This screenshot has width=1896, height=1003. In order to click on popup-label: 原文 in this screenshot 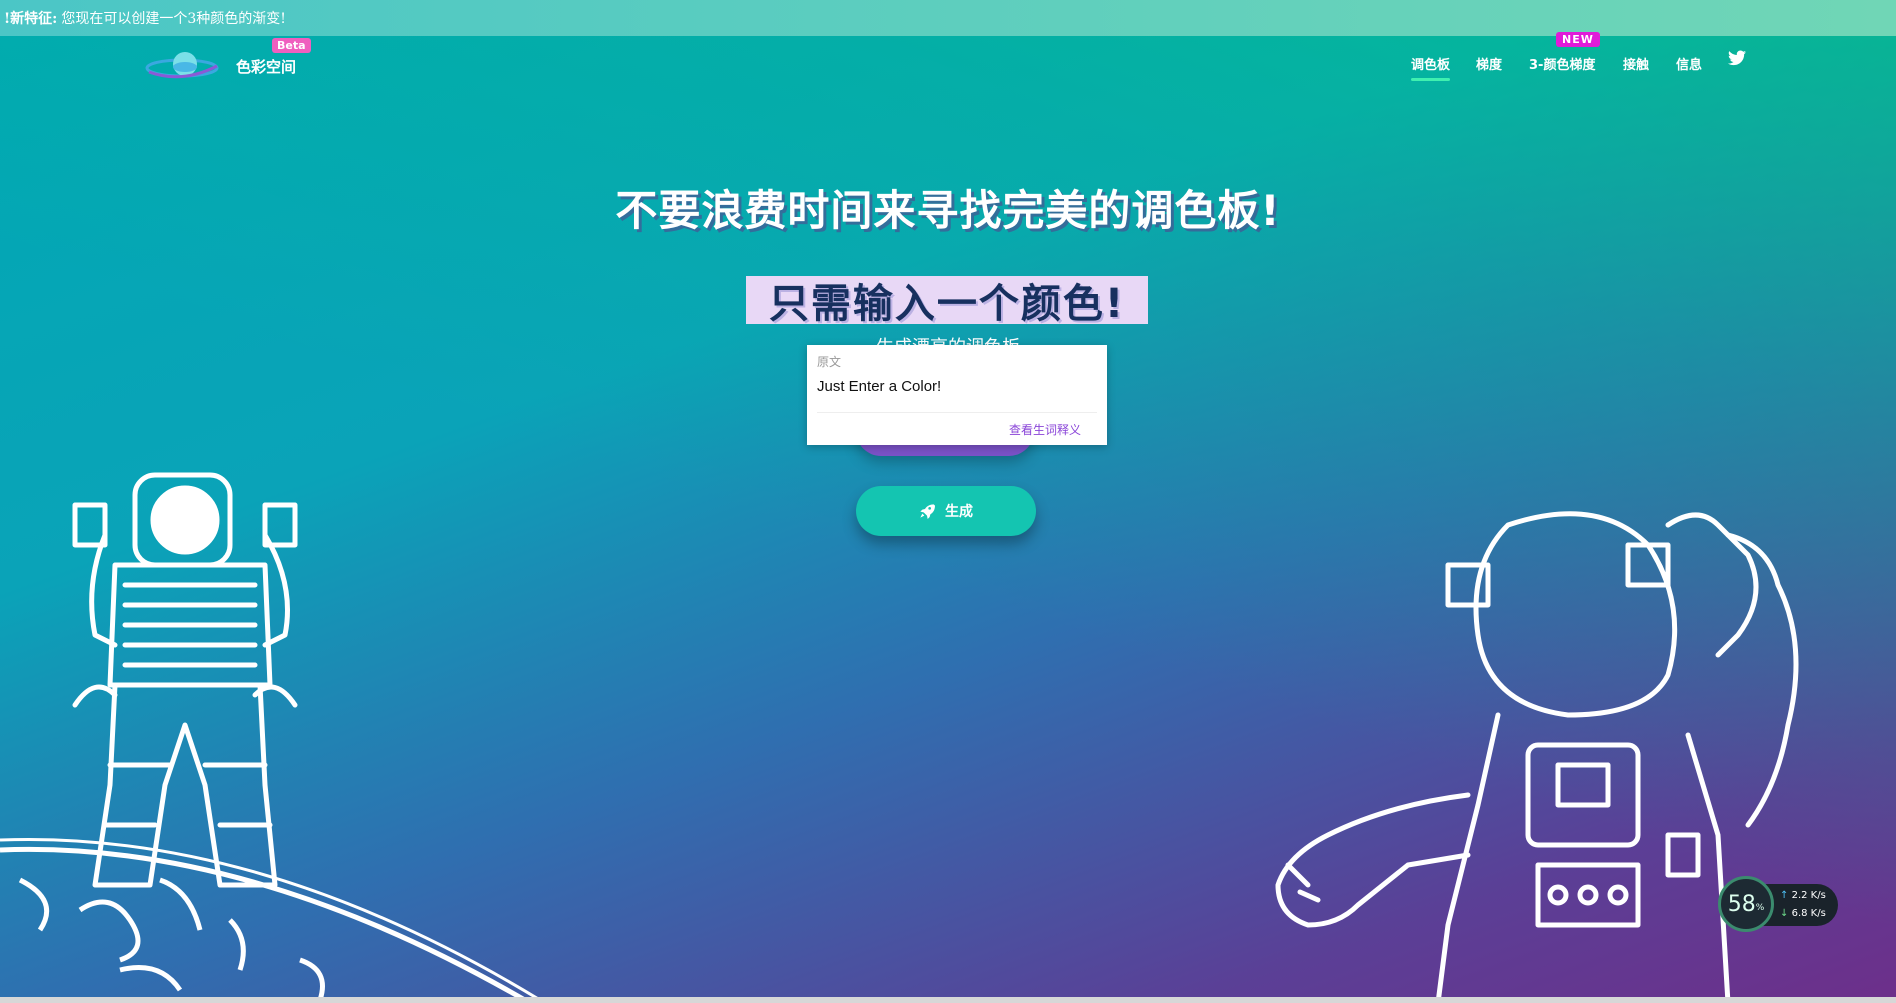, I will do `click(829, 362)`.